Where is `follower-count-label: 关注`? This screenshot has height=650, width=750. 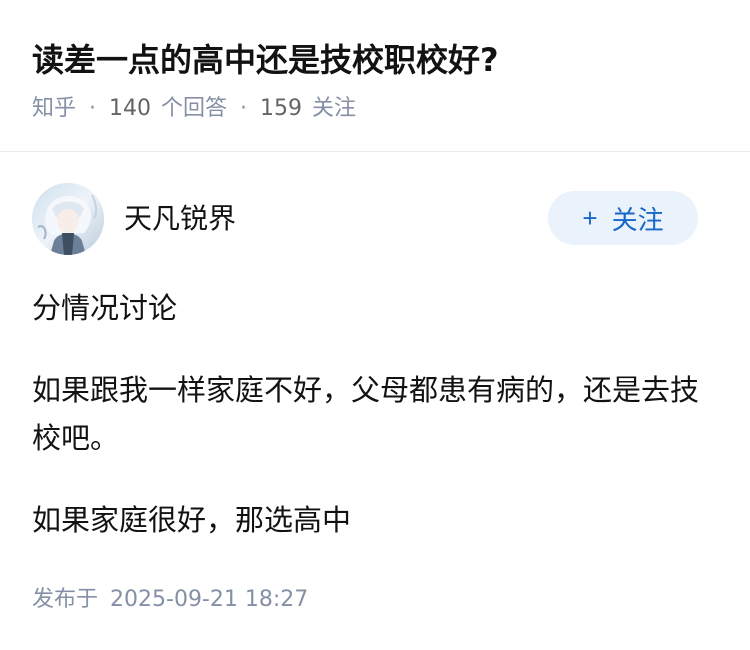
follower-count-label: 关注 is located at coordinates (334, 108).